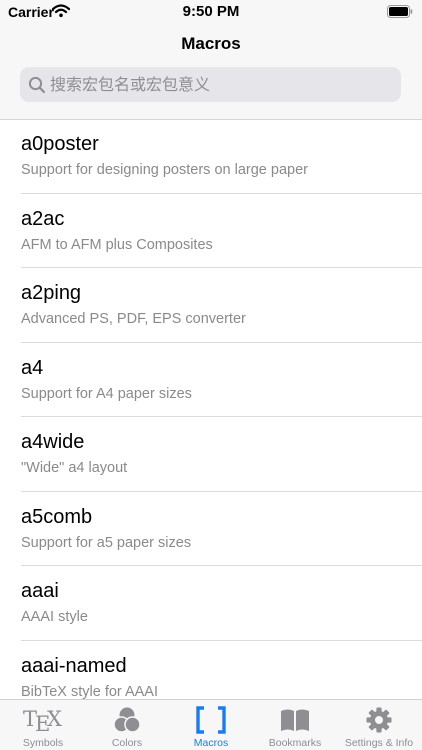  What do you see at coordinates (211, 529) in the screenshot?
I see `list-item: a5comb Support for a5 paper sizes` at bounding box center [211, 529].